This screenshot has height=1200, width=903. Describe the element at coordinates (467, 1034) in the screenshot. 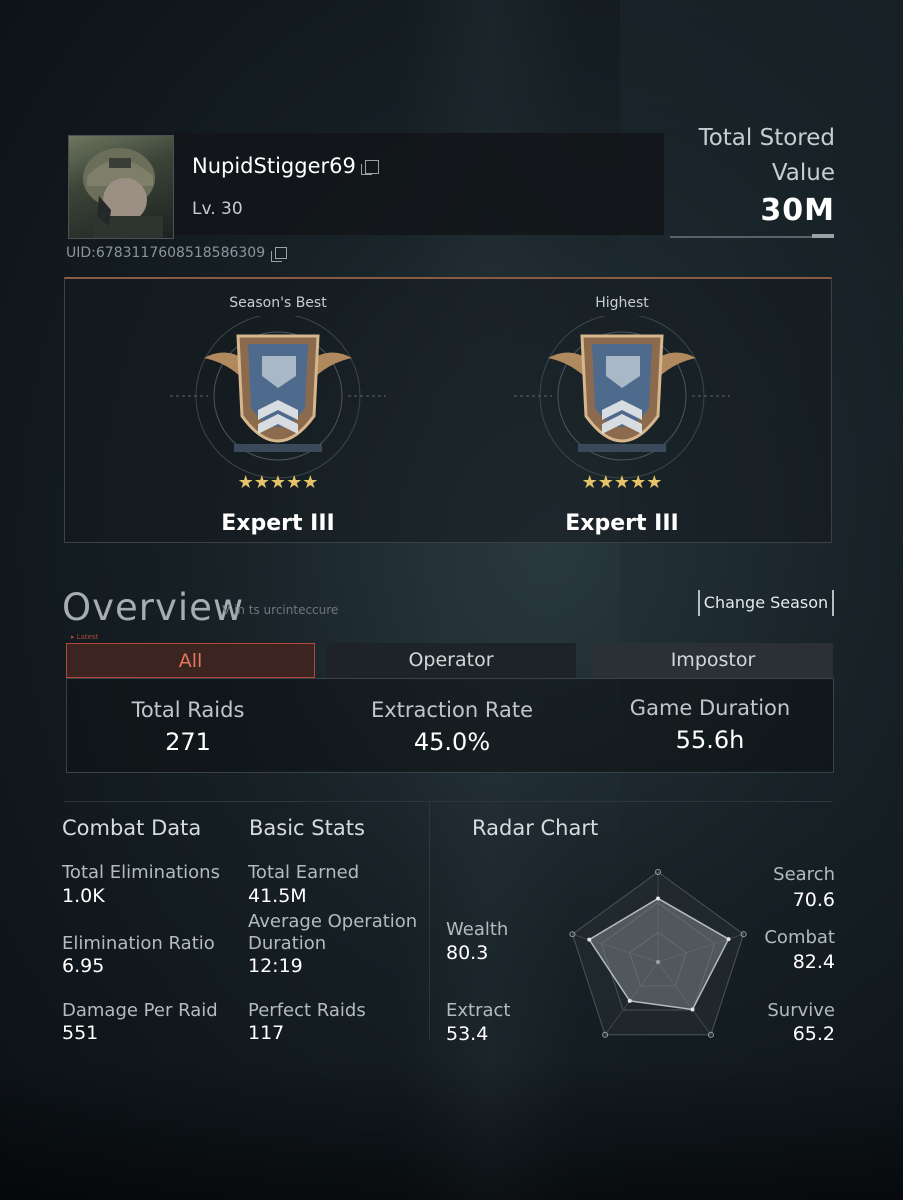

I see `radar-value-extract: 53.4` at that location.